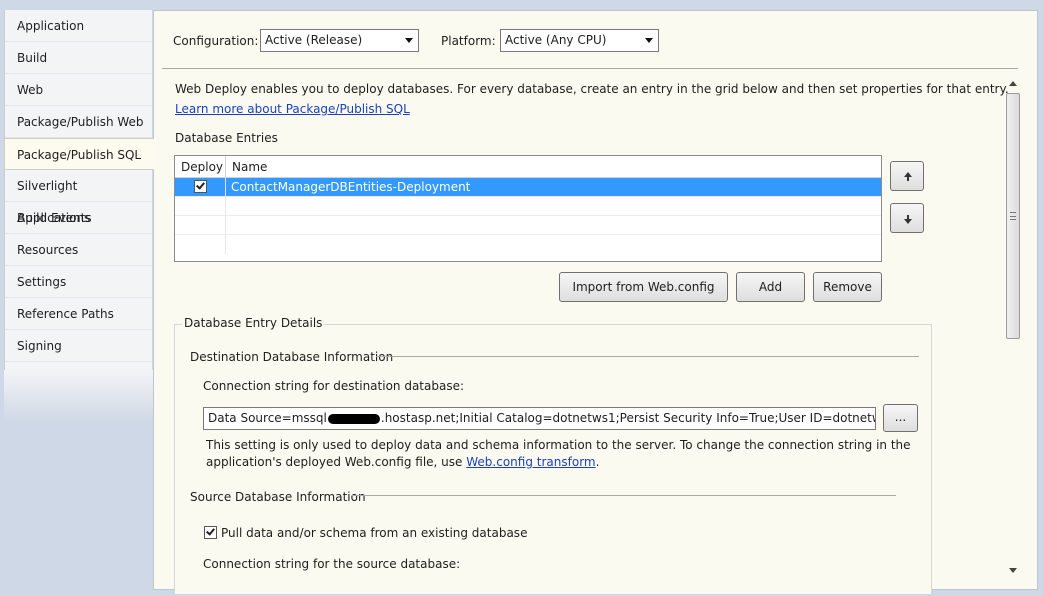 The image size is (1043, 596). What do you see at coordinates (226, 138) in the screenshot?
I see `database-entries-title: Database Entries` at bounding box center [226, 138].